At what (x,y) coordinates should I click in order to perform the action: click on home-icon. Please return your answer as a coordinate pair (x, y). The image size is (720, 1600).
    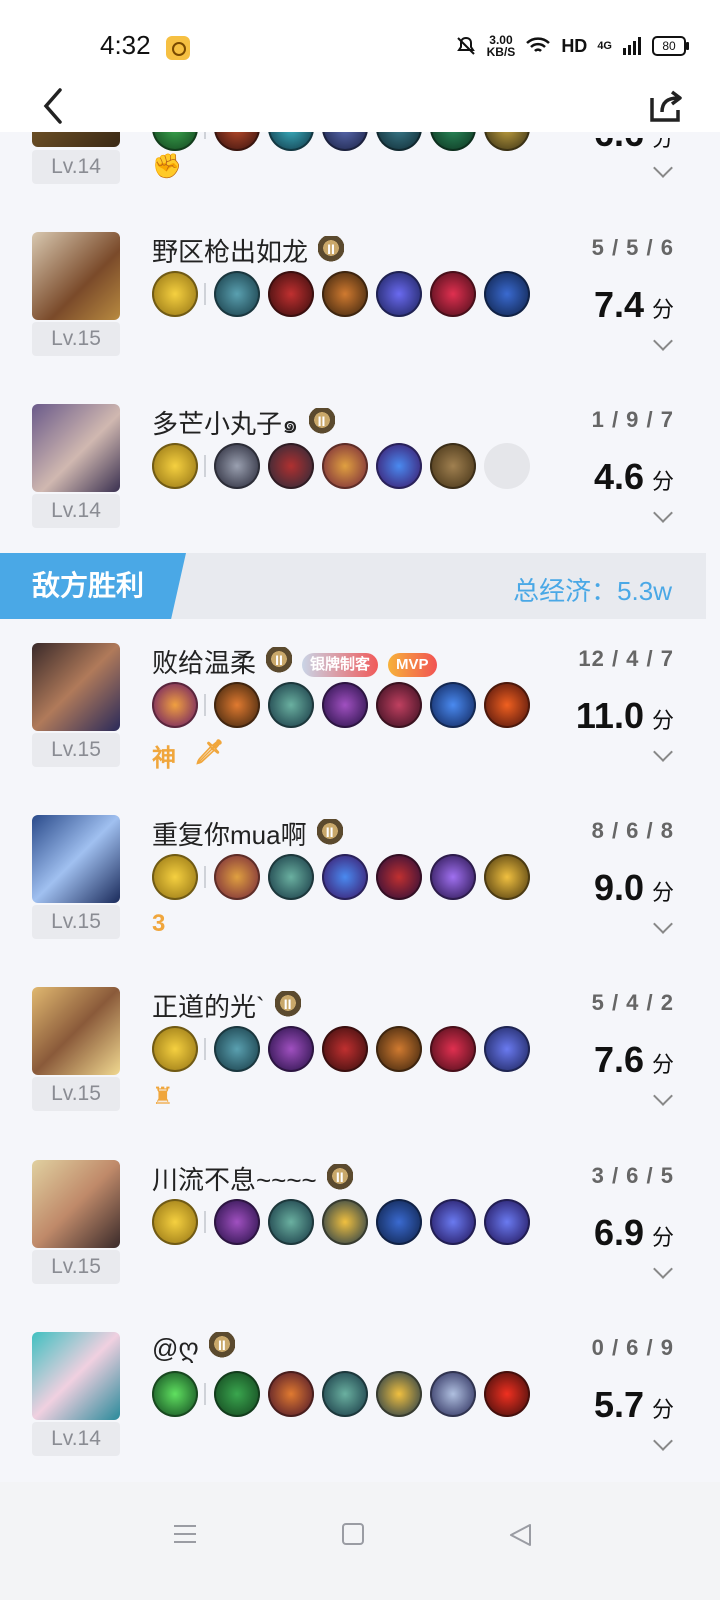
    Looking at the image, I should click on (353, 1534).